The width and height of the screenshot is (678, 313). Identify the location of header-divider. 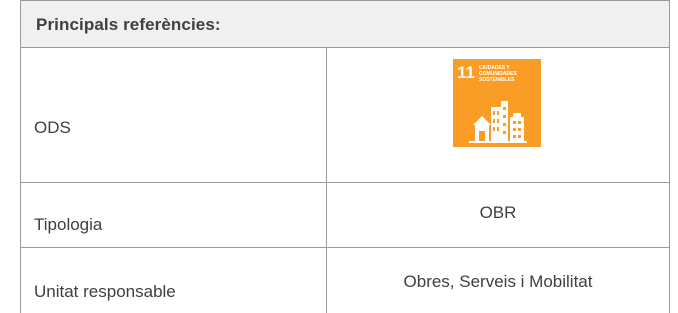
(345, 47).